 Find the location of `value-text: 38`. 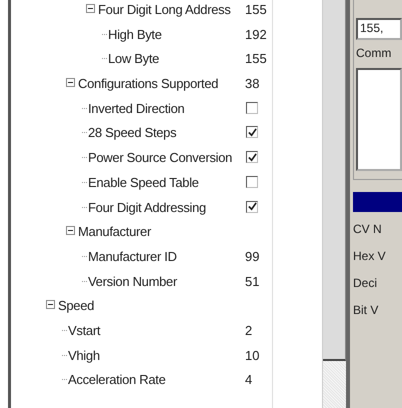

value-text: 38 is located at coordinates (252, 84).